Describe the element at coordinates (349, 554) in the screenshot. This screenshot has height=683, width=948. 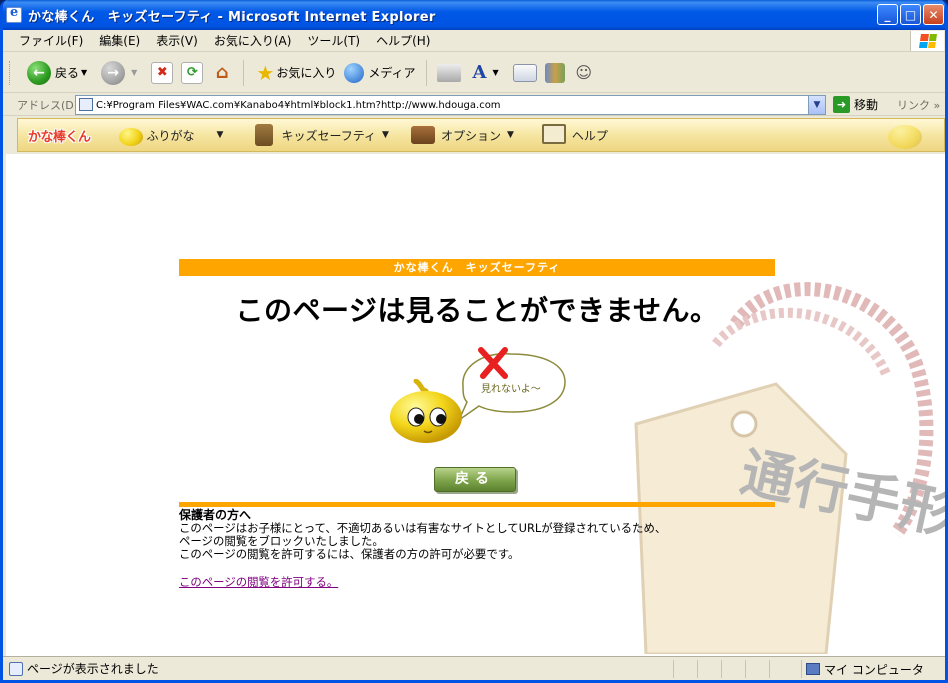
I see `notice-line: このページの閲覧を許可するには、保護者の方の許可が必要です。` at that location.